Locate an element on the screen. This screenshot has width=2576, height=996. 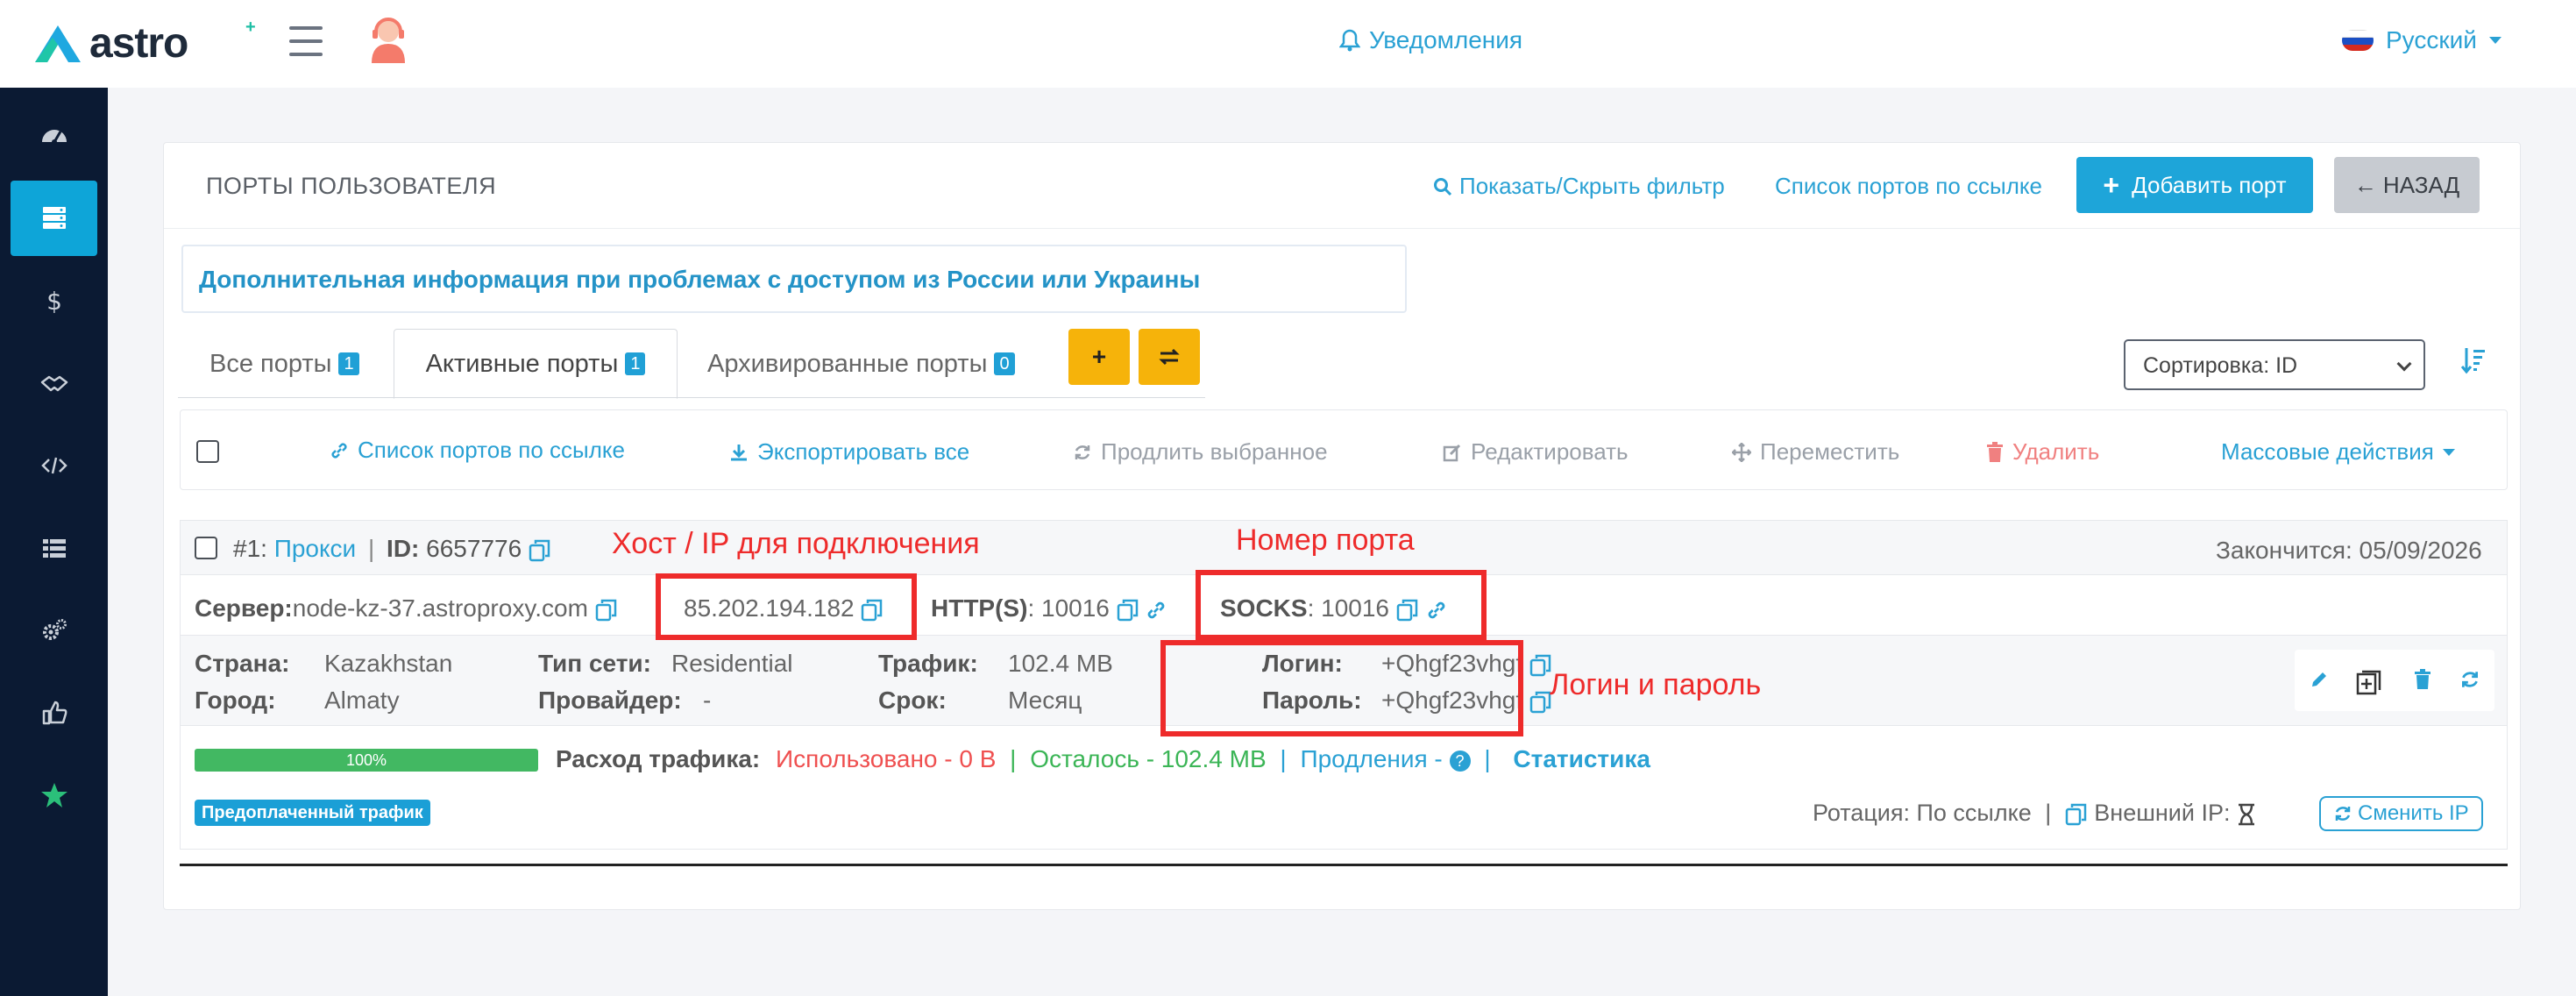
port-annotation: Номер порта is located at coordinates (1325, 540).